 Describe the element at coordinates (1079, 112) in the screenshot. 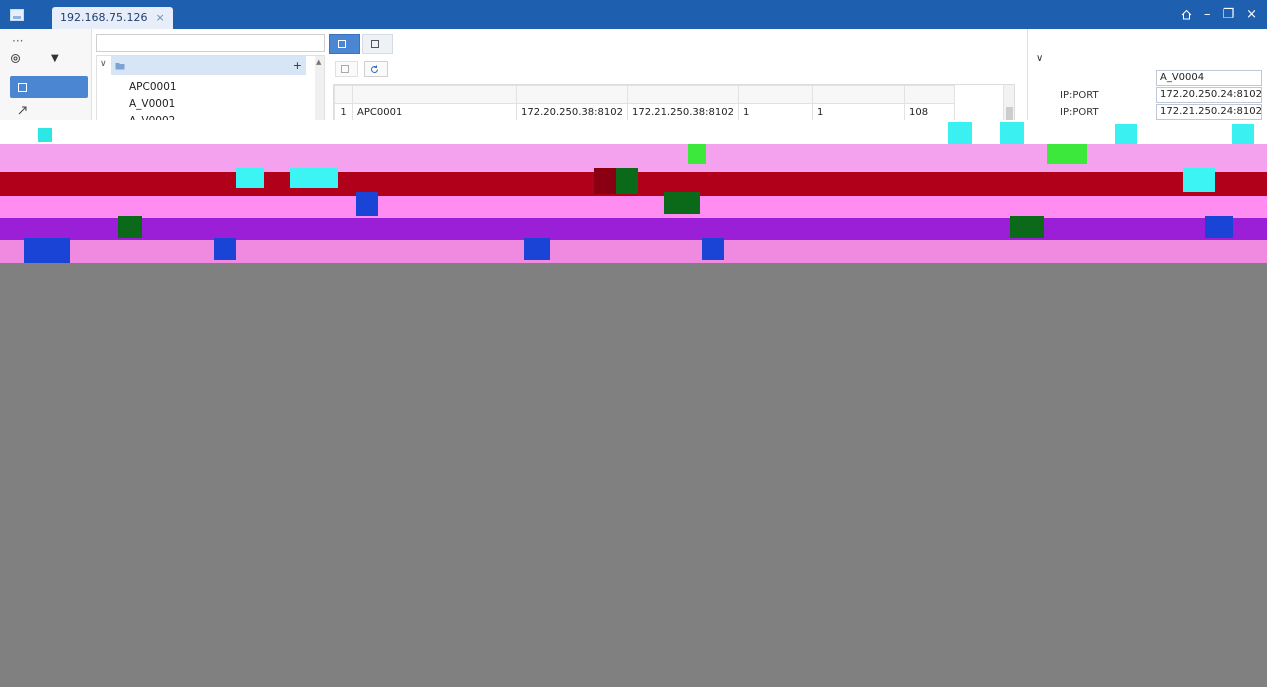

I see `prop-label-ip-b: IP:PORT` at that location.